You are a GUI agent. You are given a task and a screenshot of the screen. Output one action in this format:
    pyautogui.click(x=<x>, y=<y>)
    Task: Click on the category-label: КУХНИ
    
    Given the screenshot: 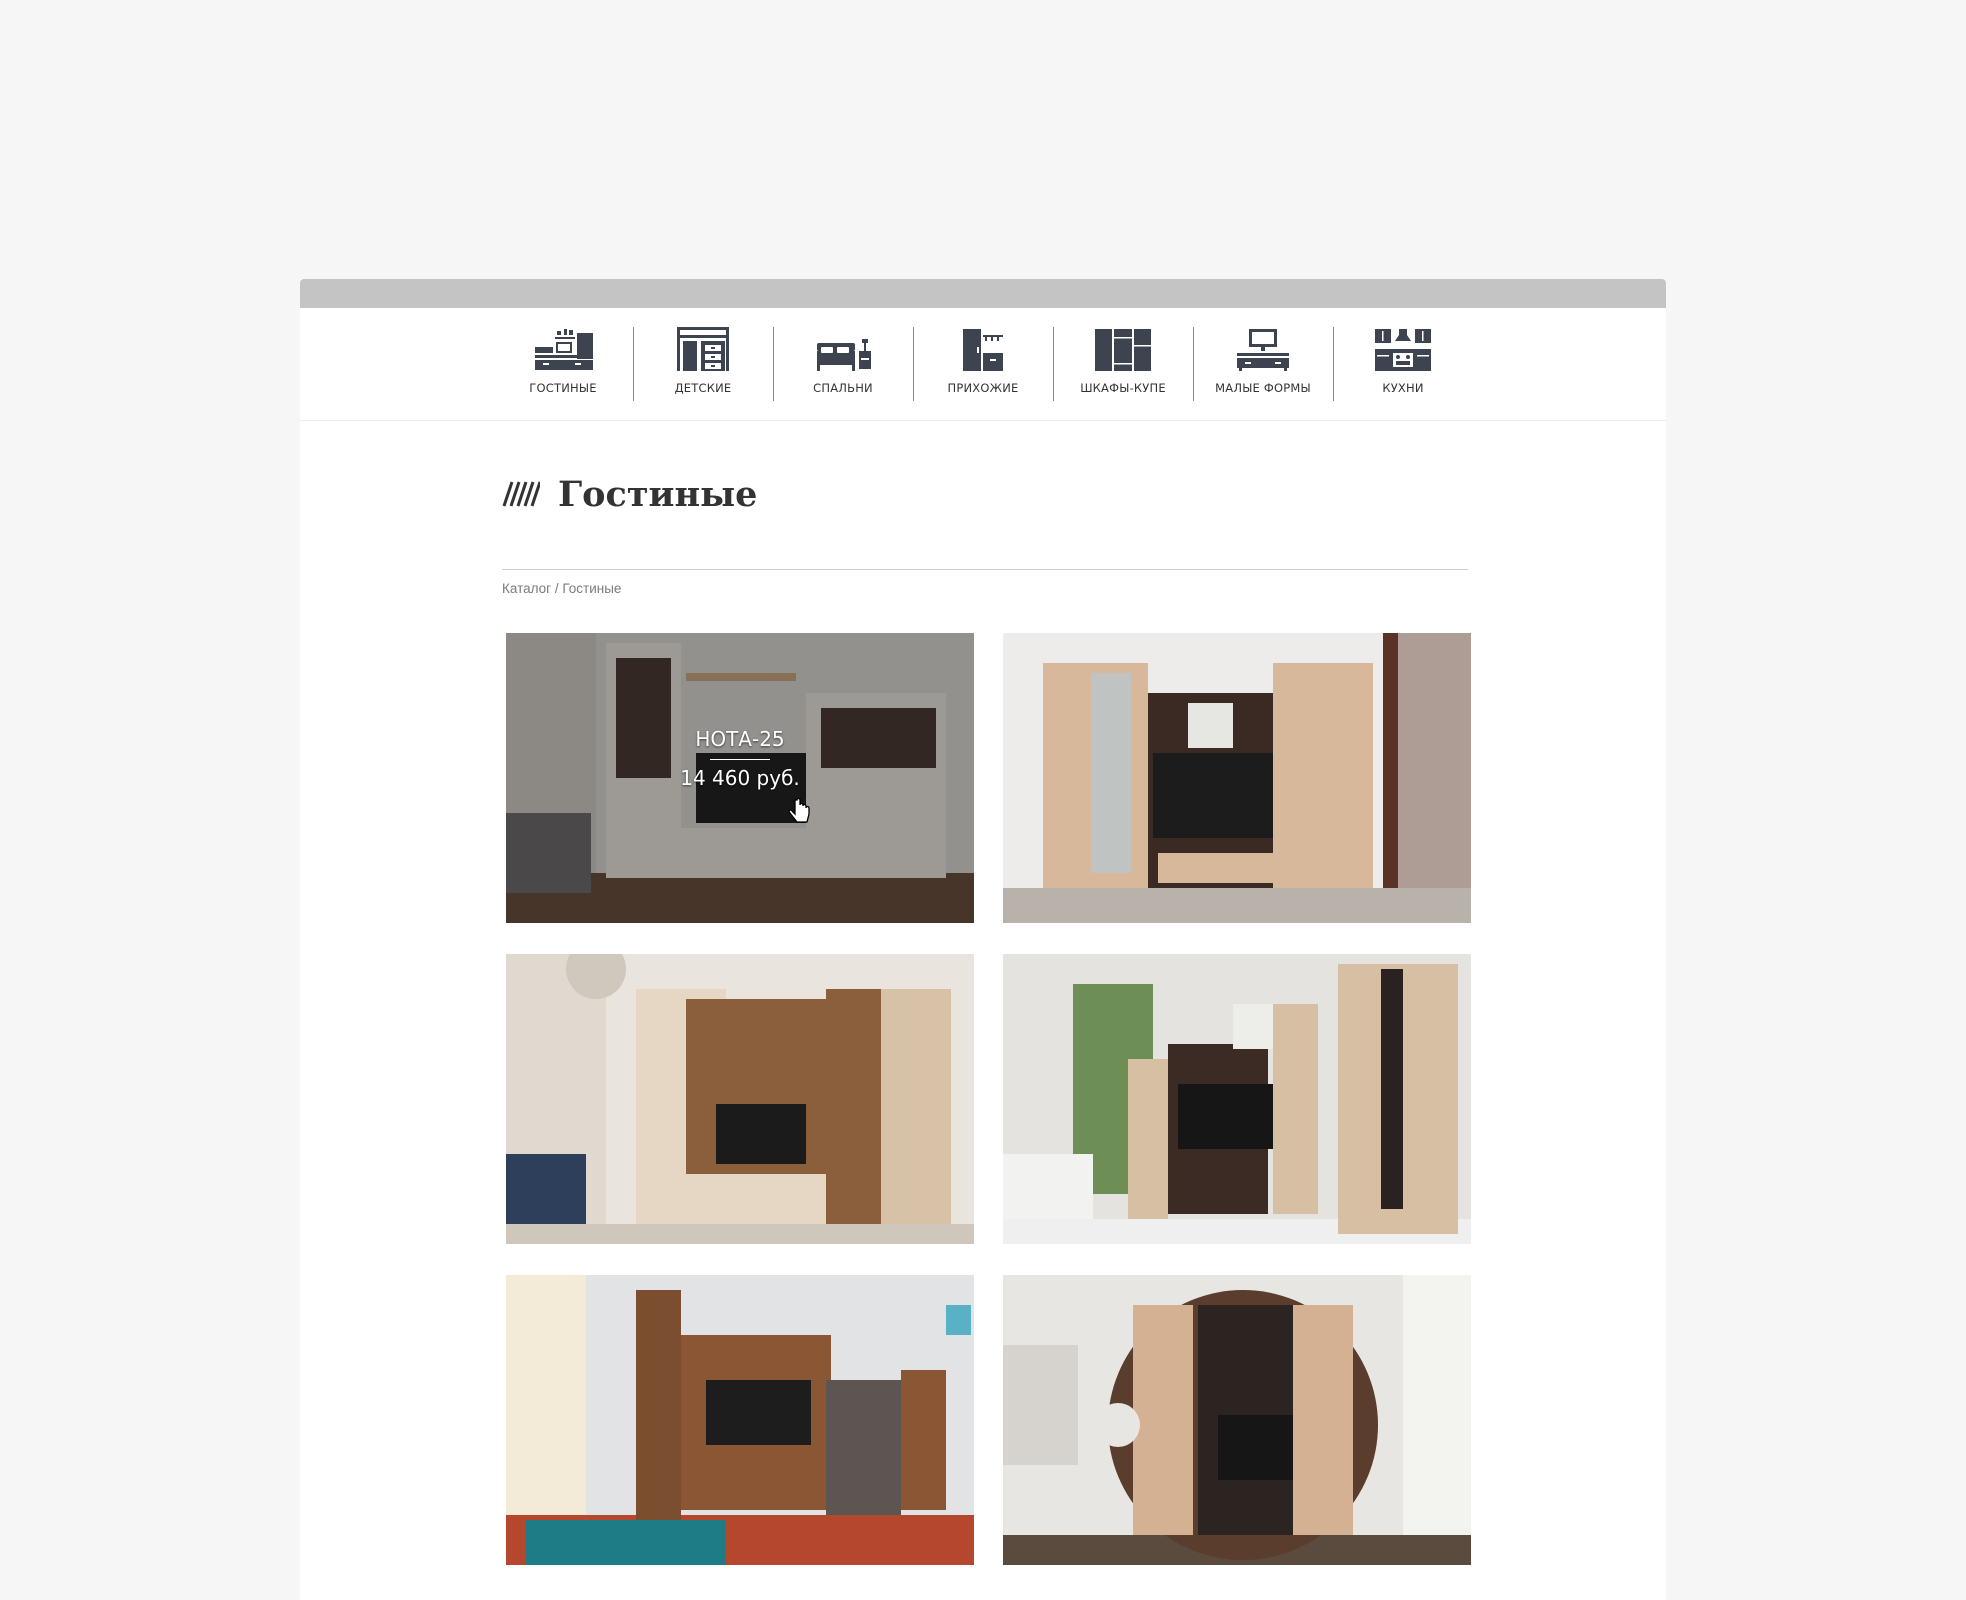 What is the action you would take?
    pyautogui.click(x=1403, y=388)
    